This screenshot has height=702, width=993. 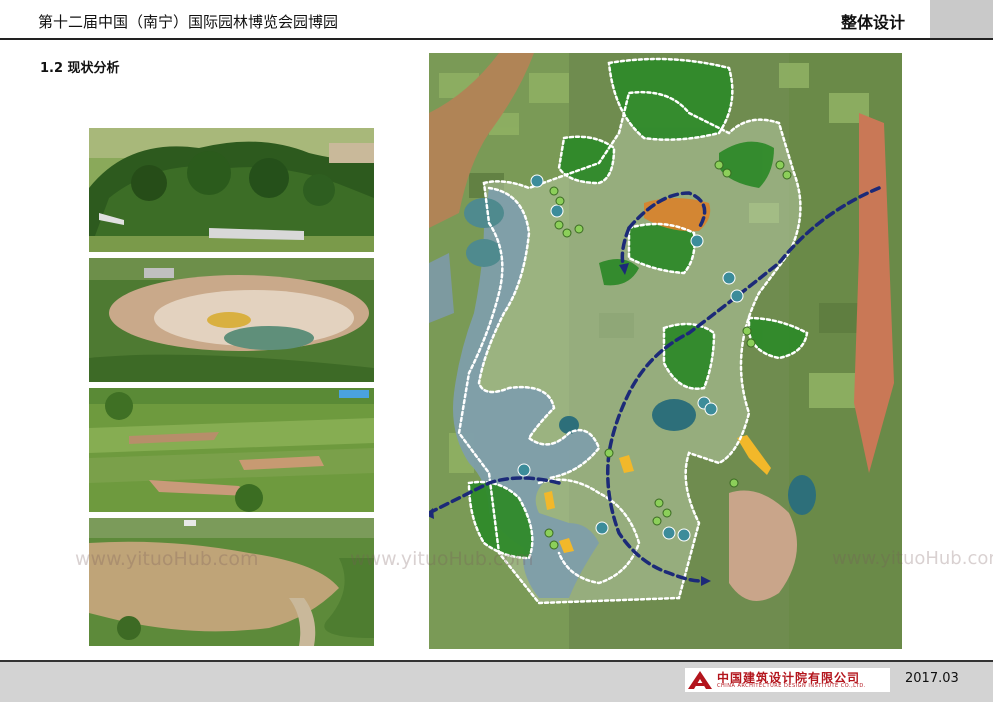 What do you see at coordinates (231, 582) in the screenshot?
I see `muddy-pond-photo` at bounding box center [231, 582].